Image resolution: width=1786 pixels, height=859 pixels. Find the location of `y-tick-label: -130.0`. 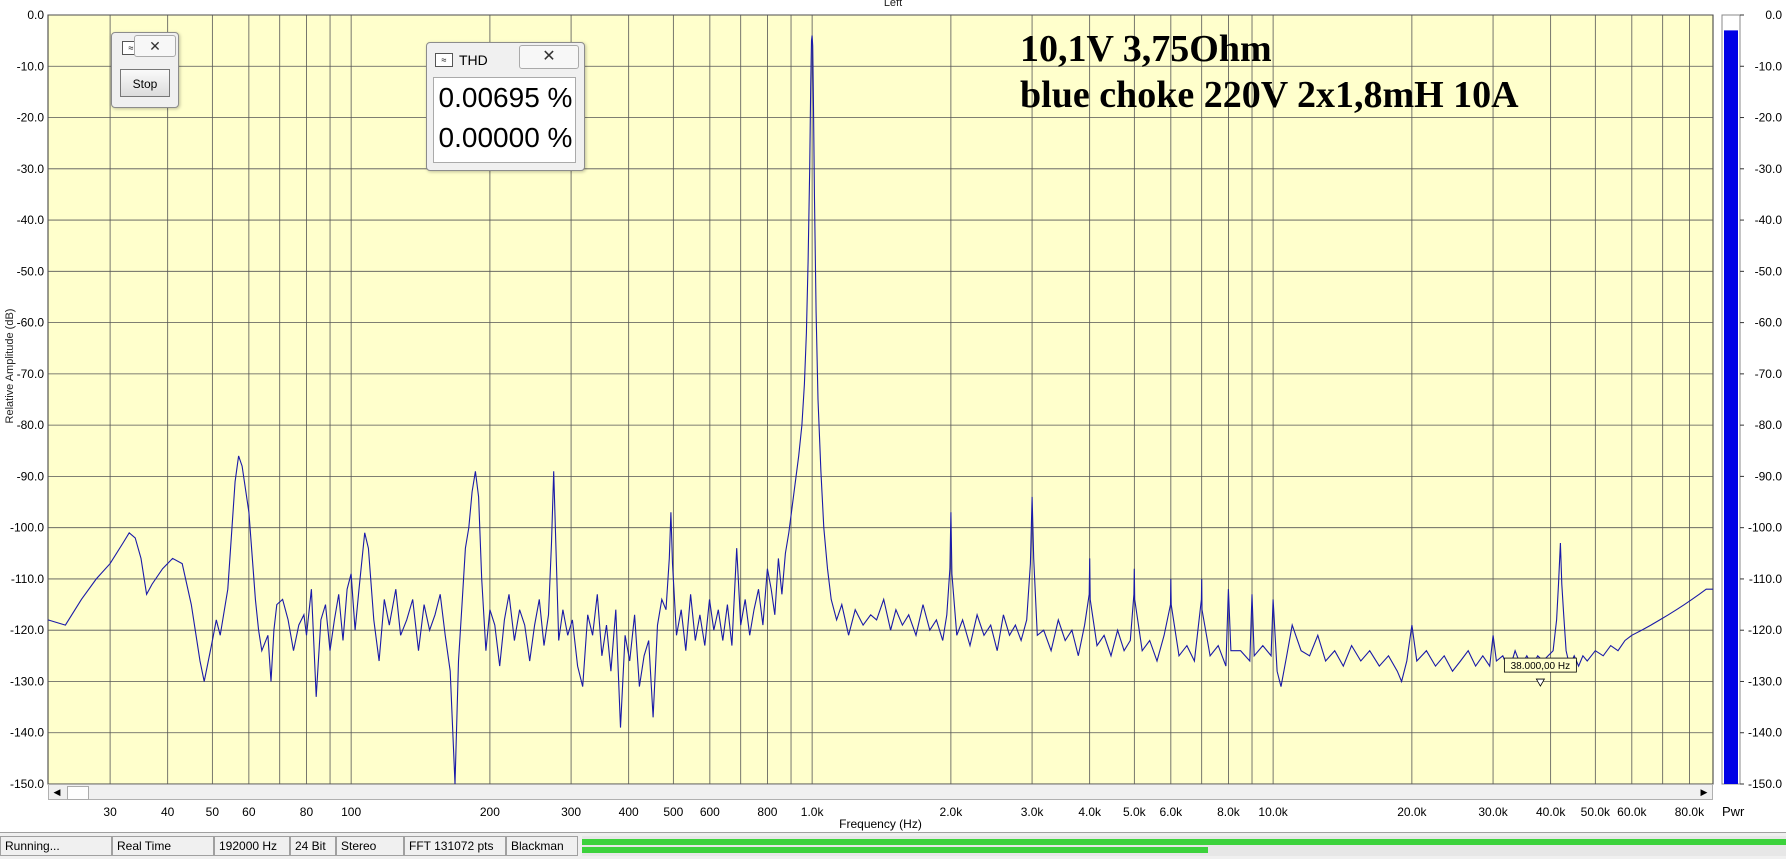

y-tick-label: -130.0 is located at coordinates (27, 681).